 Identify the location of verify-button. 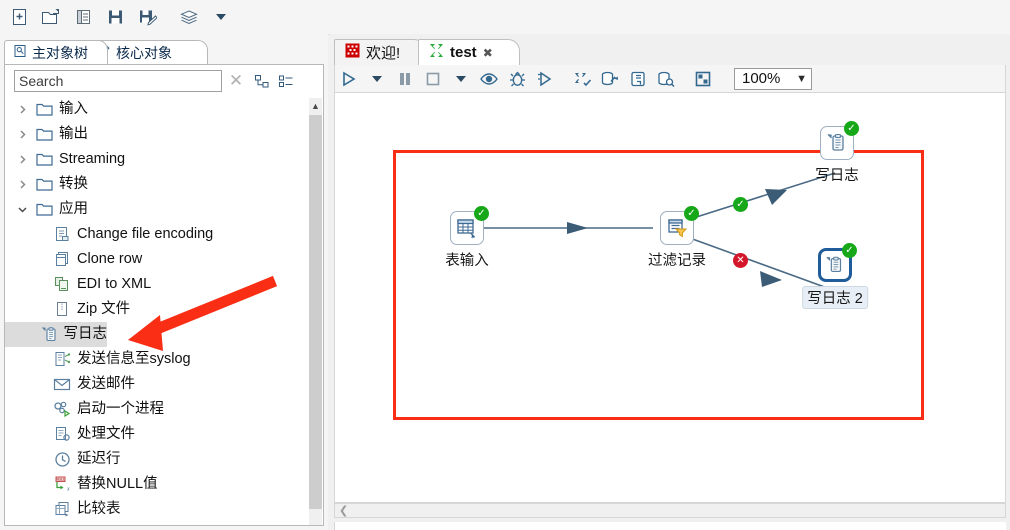
(582, 79).